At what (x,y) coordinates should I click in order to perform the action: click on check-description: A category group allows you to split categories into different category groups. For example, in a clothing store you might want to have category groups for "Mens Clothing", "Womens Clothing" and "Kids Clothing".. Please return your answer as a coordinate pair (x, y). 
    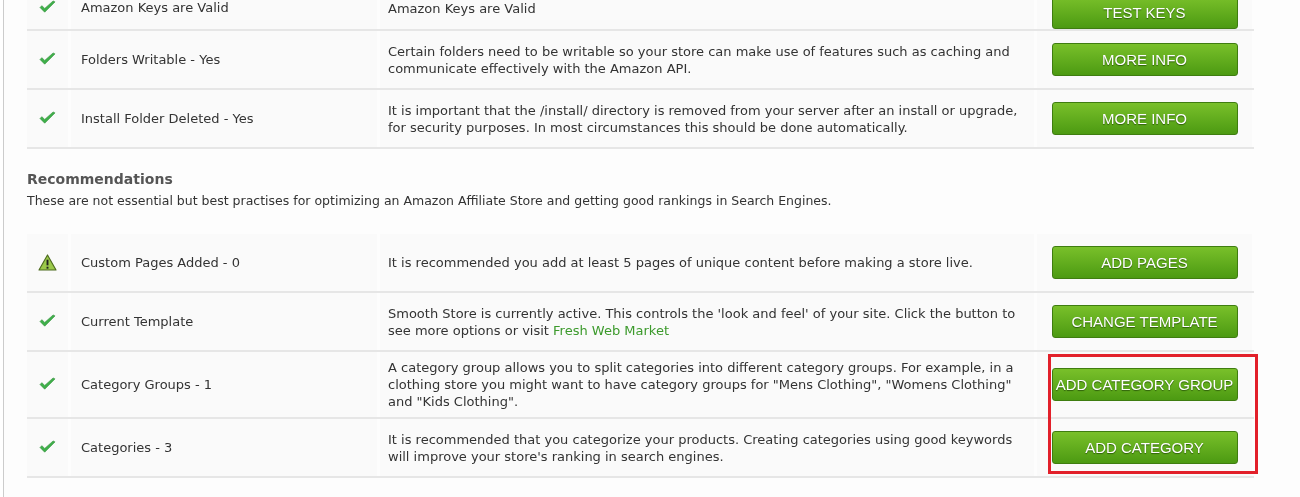
    Looking at the image, I should click on (701, 384).